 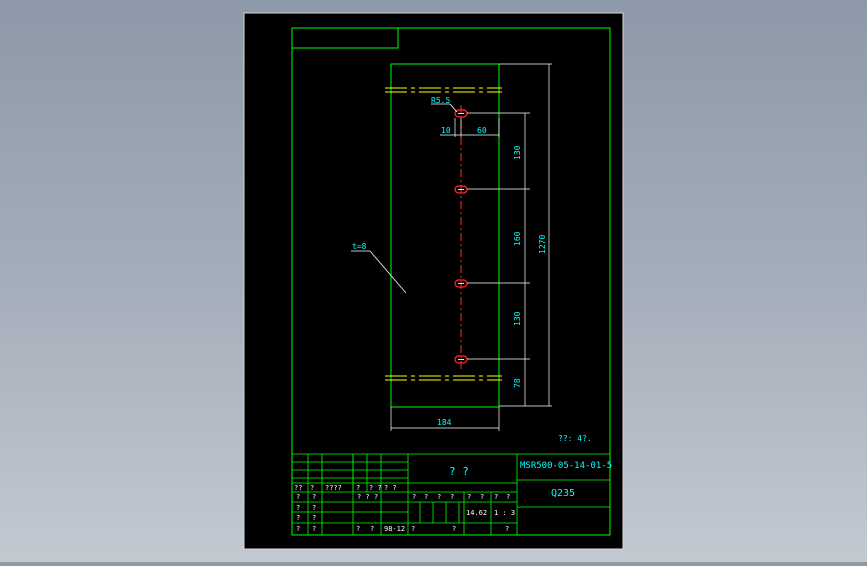 I want to click on dim-spacing-mid: 160, so click(x=517, y=238).